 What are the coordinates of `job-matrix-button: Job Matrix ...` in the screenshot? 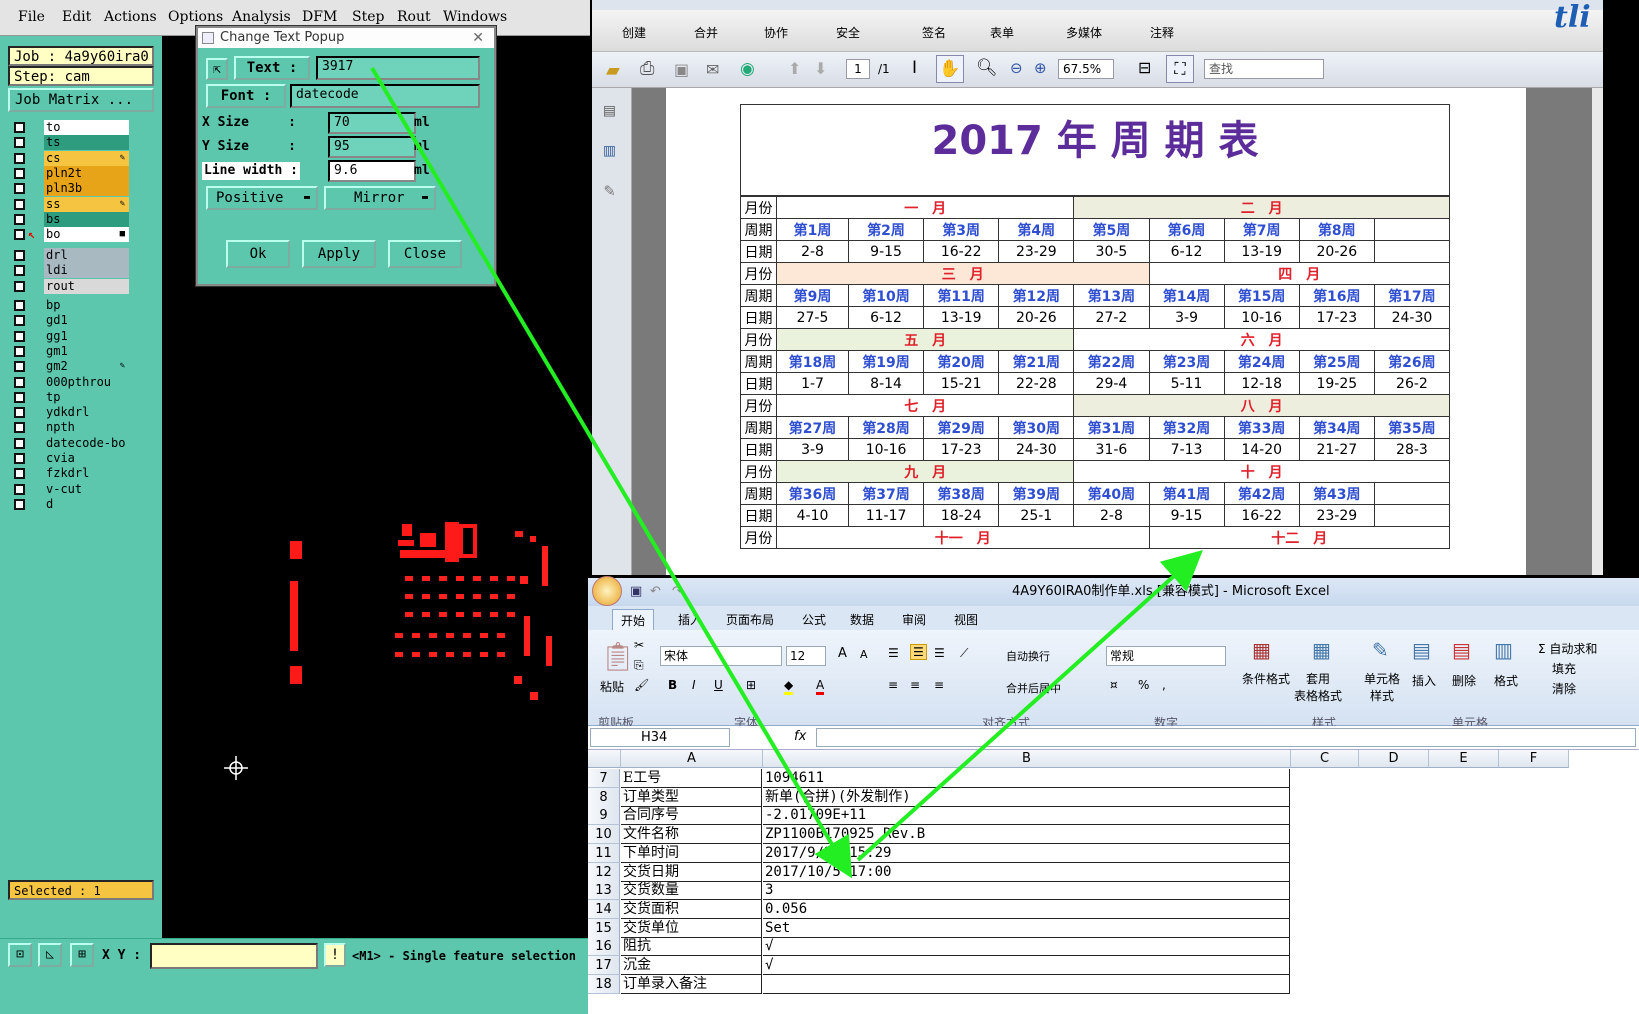 It's located at (81, 100).